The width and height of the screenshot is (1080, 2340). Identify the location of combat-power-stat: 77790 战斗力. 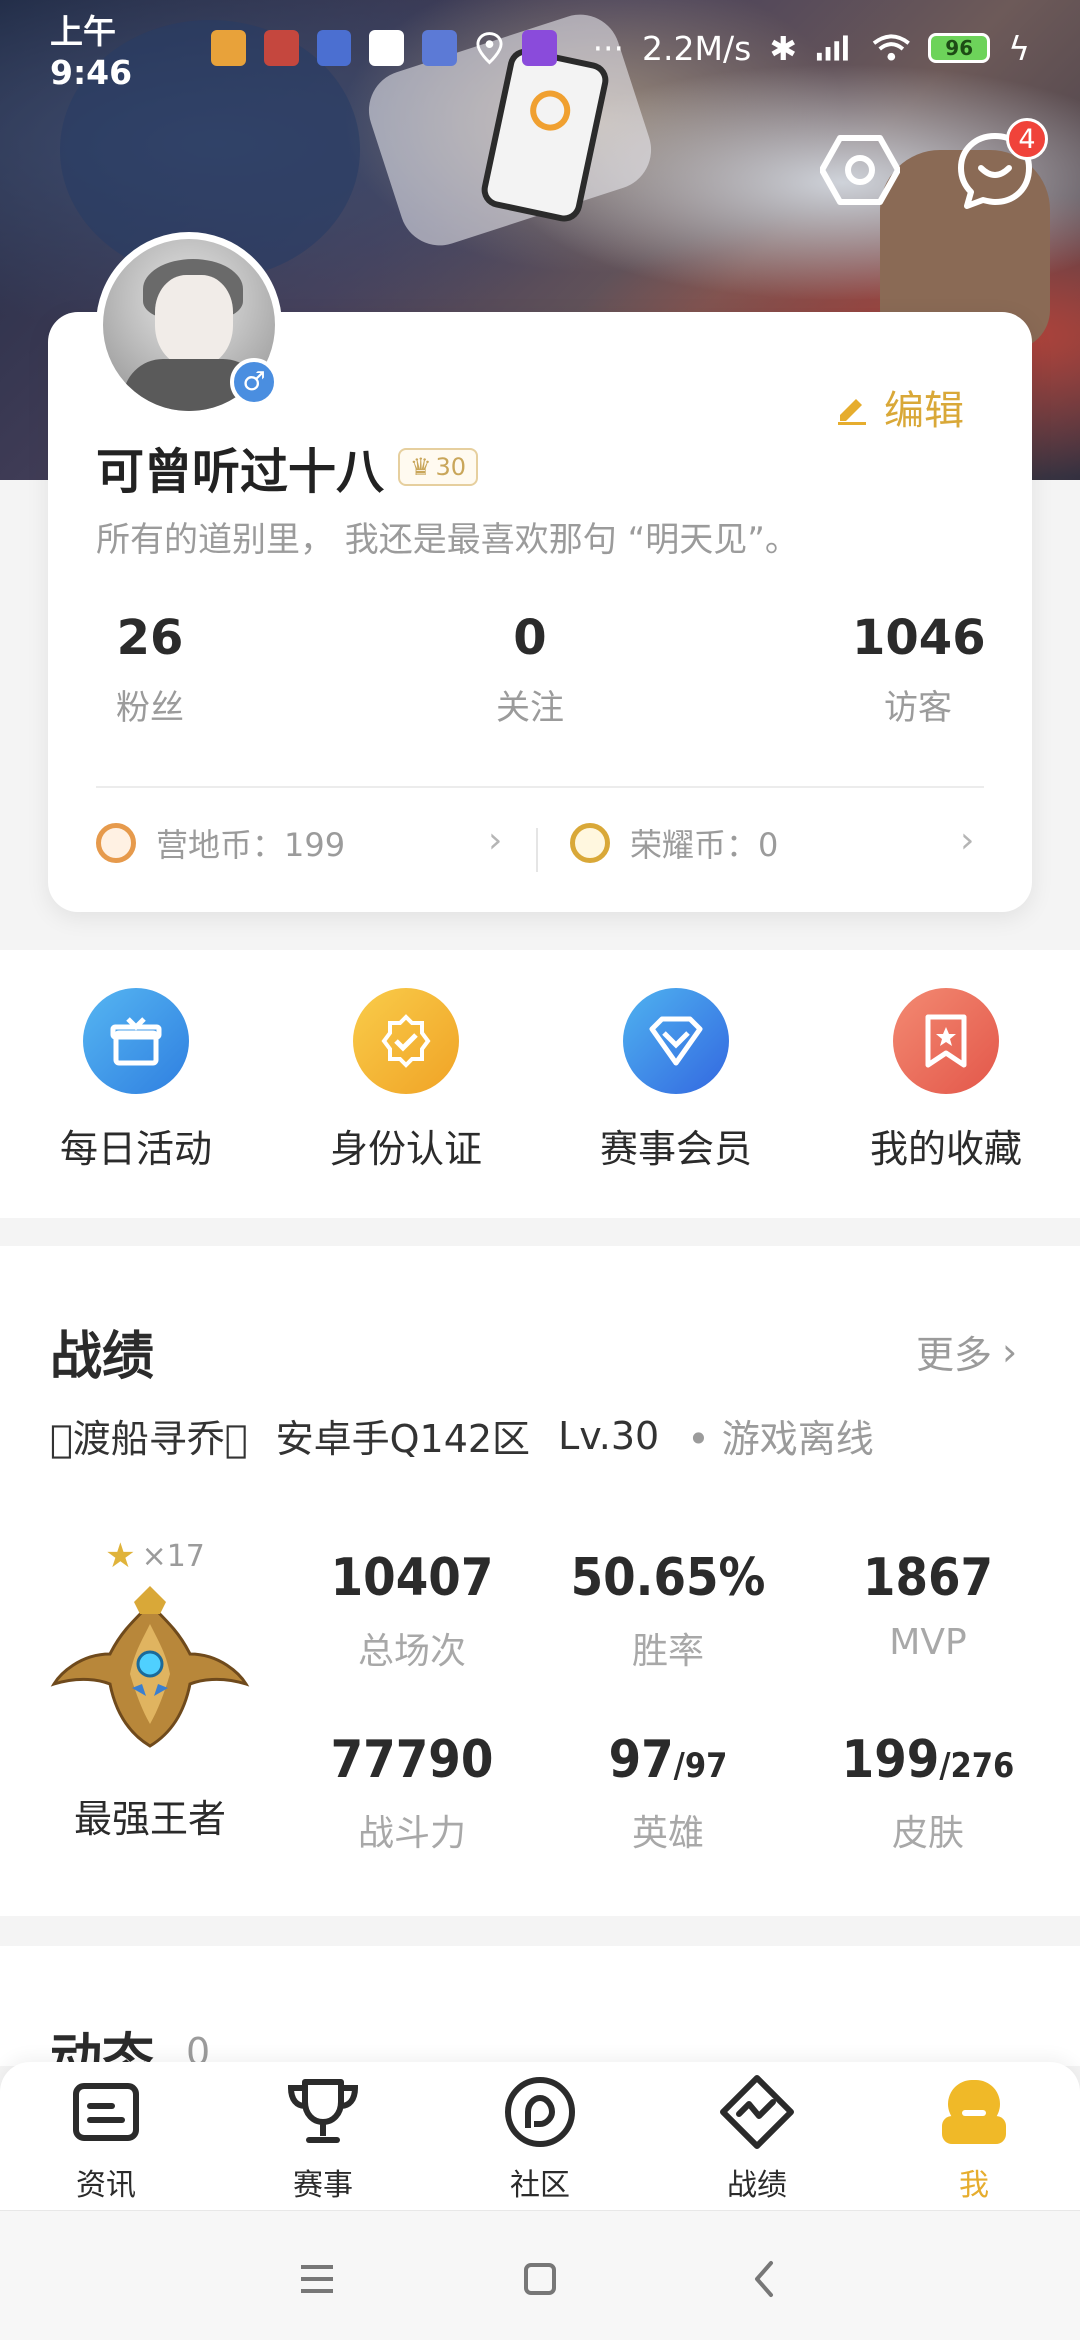
(412, 1793).